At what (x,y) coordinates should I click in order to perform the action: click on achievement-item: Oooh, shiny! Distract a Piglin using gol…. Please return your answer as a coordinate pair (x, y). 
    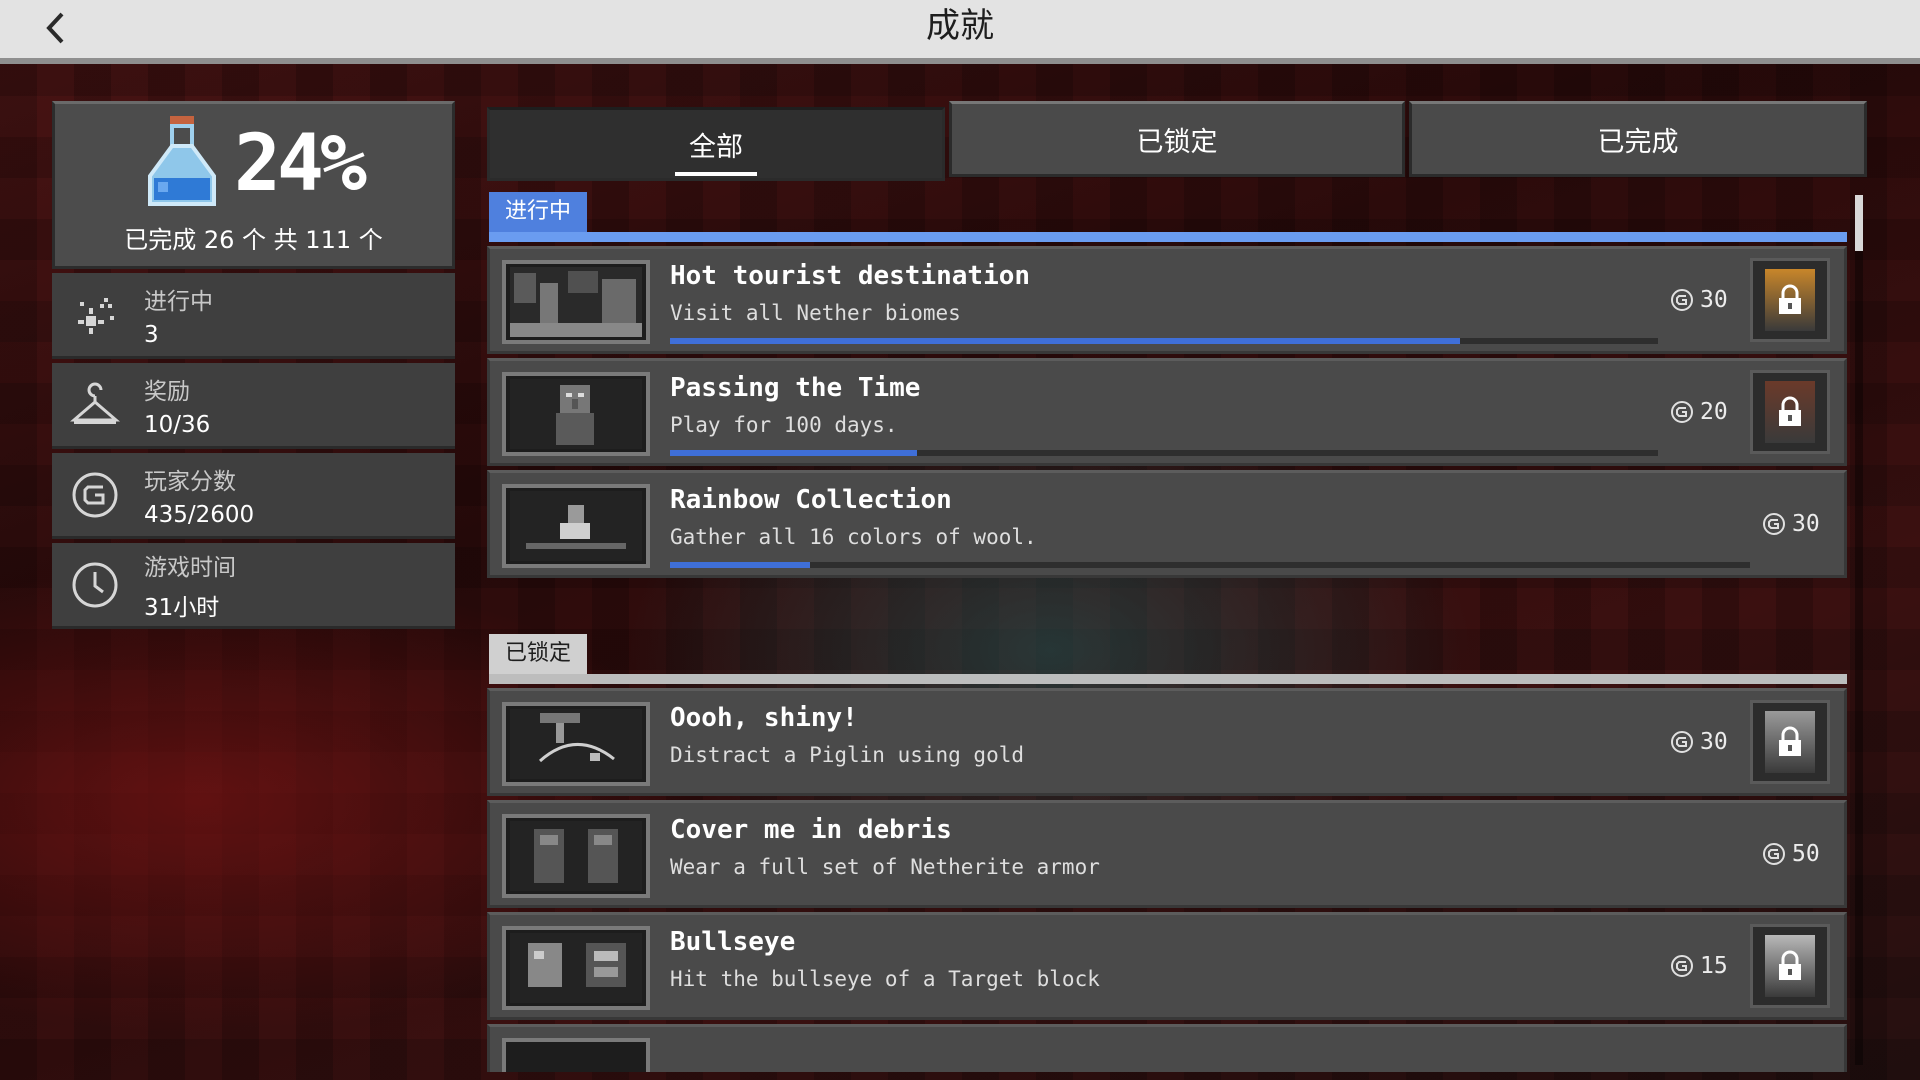
    Looking at the image, I should click on (1167, 742).